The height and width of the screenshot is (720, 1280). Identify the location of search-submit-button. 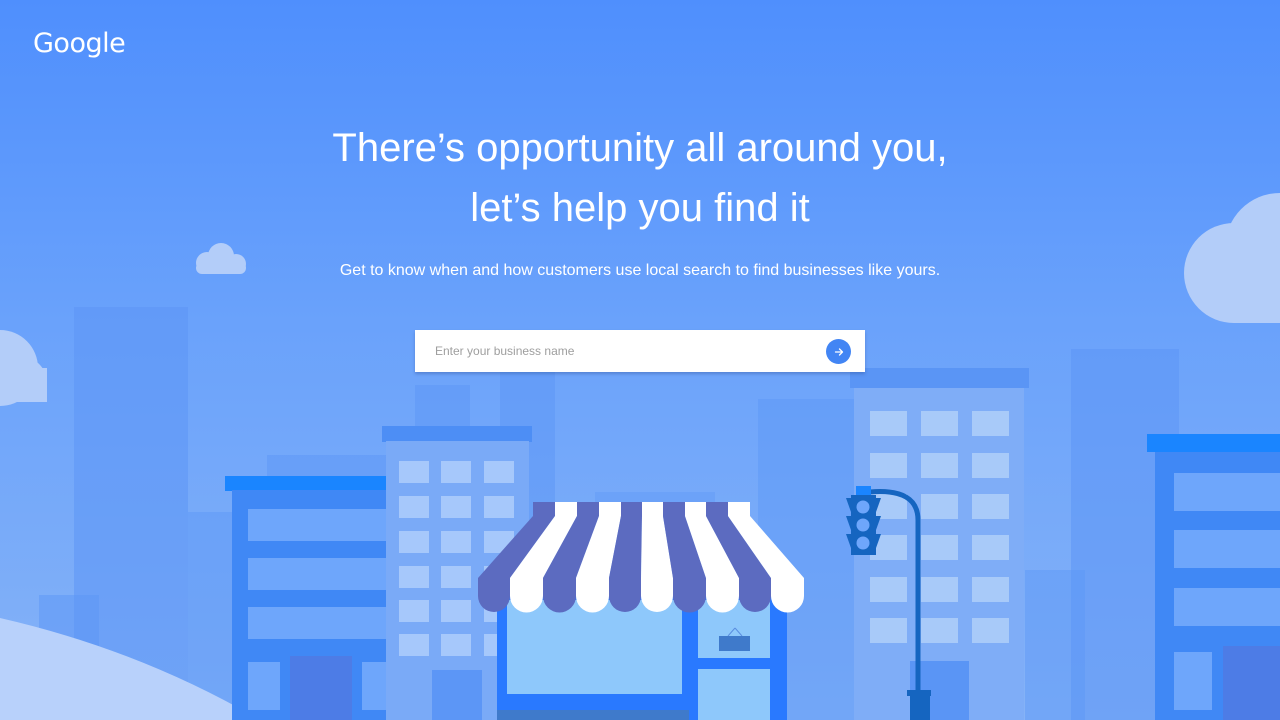
(838, 351).